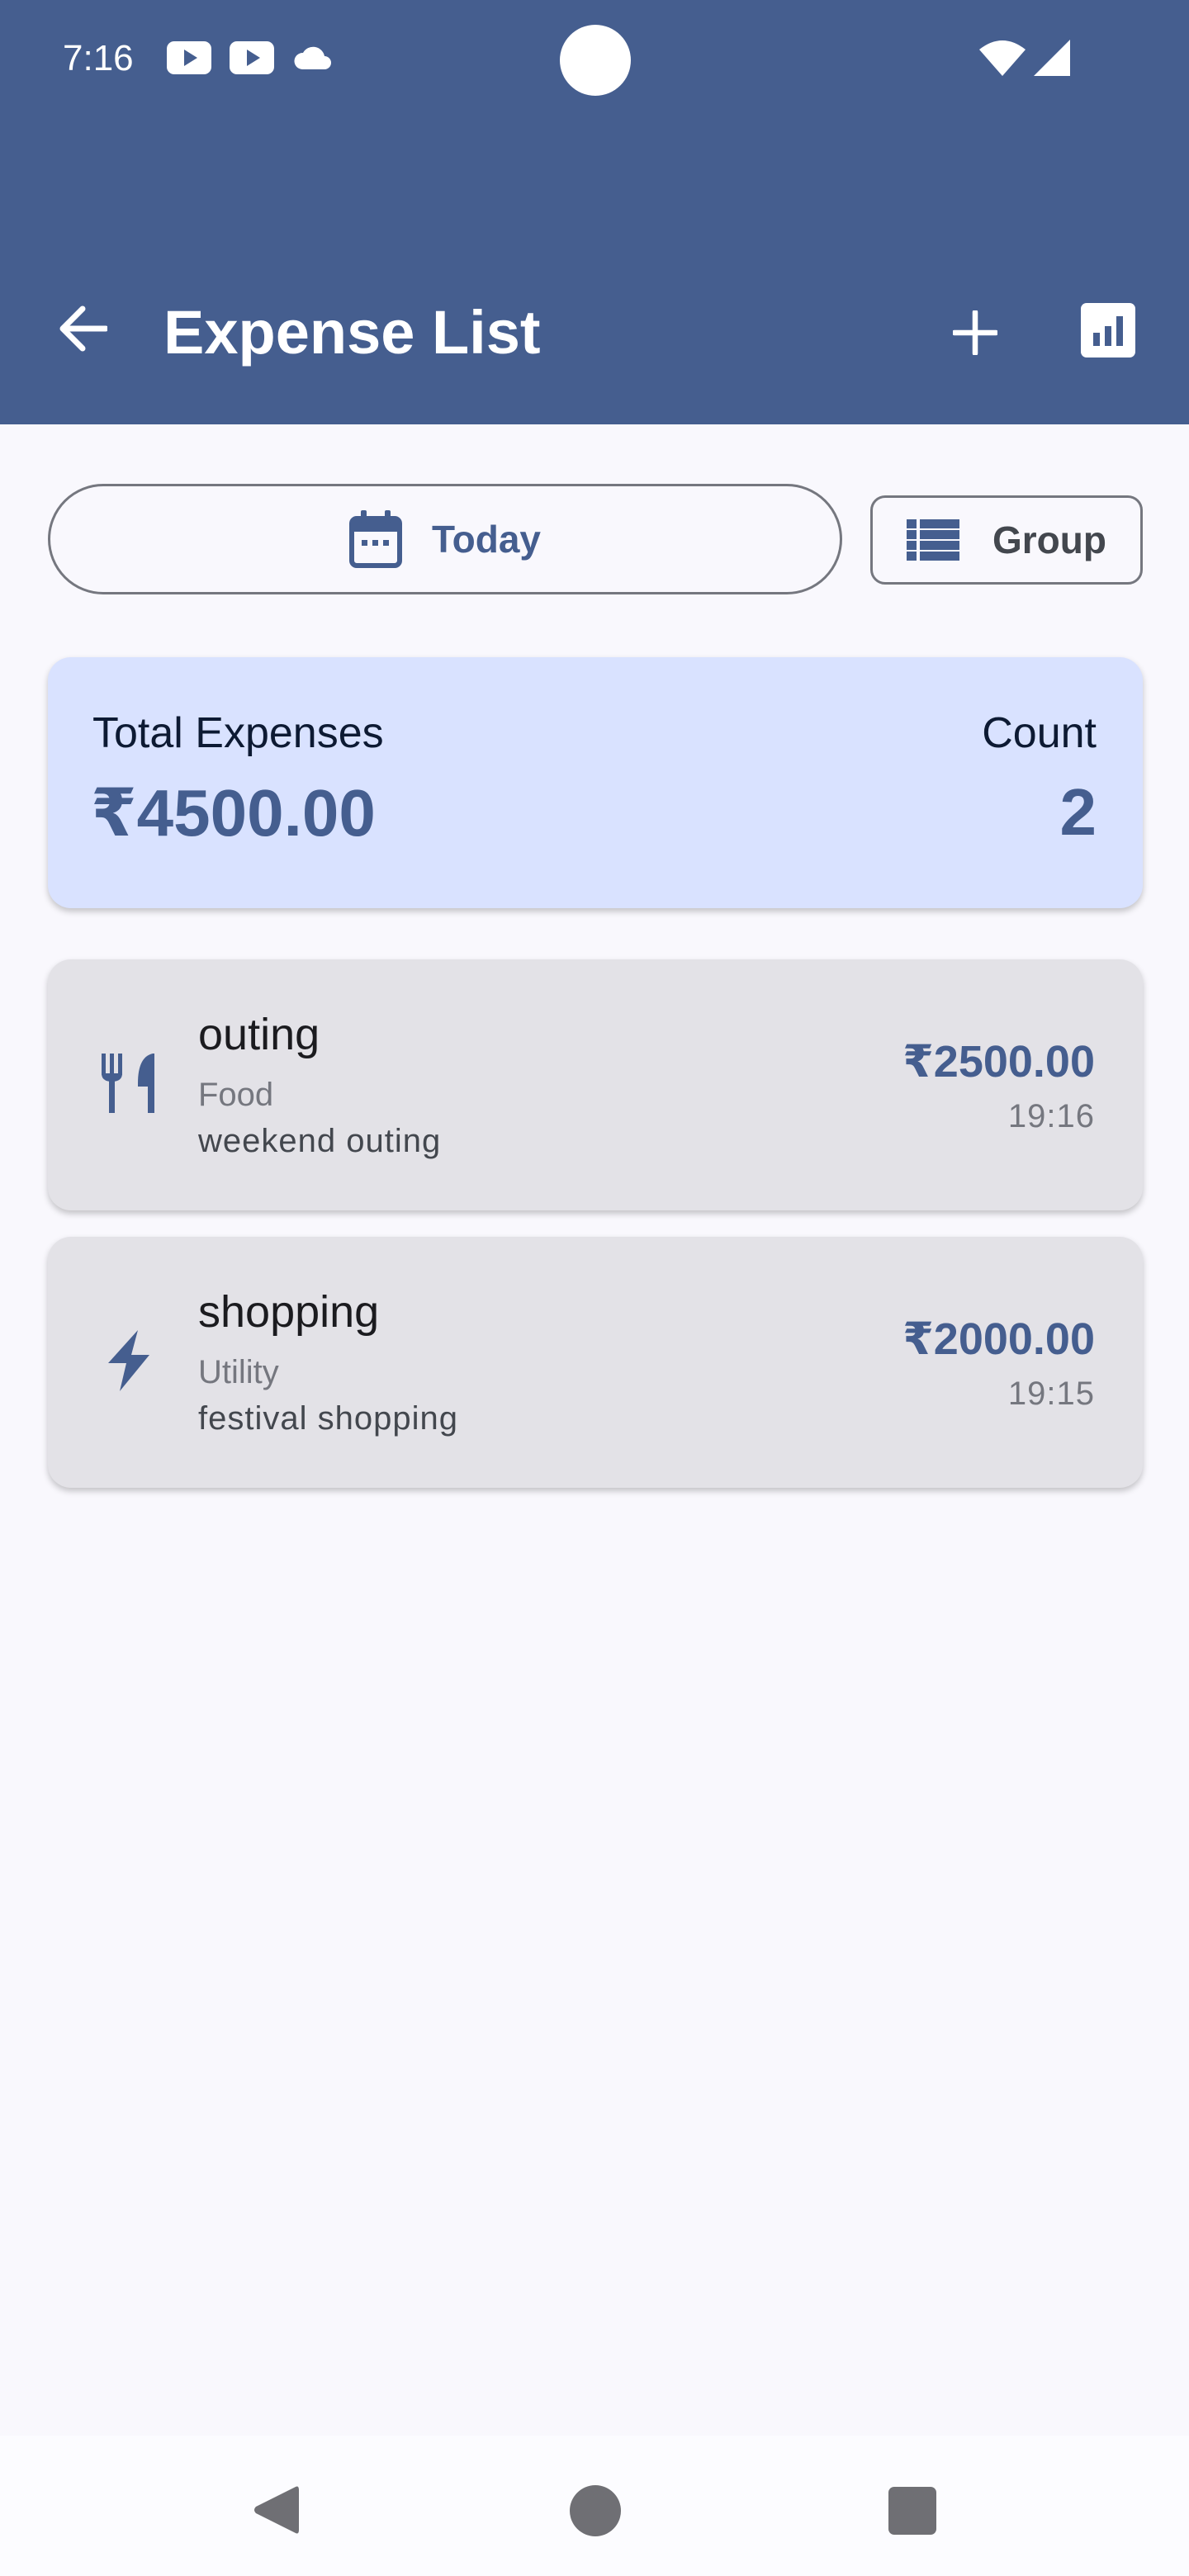 The width and height of the screenshot is (1189, 2576). What do you see at coordinates (1051, 1116) in the screenshot?
I see `expense-time: 19:16` at bounding box center [1051, 1116].